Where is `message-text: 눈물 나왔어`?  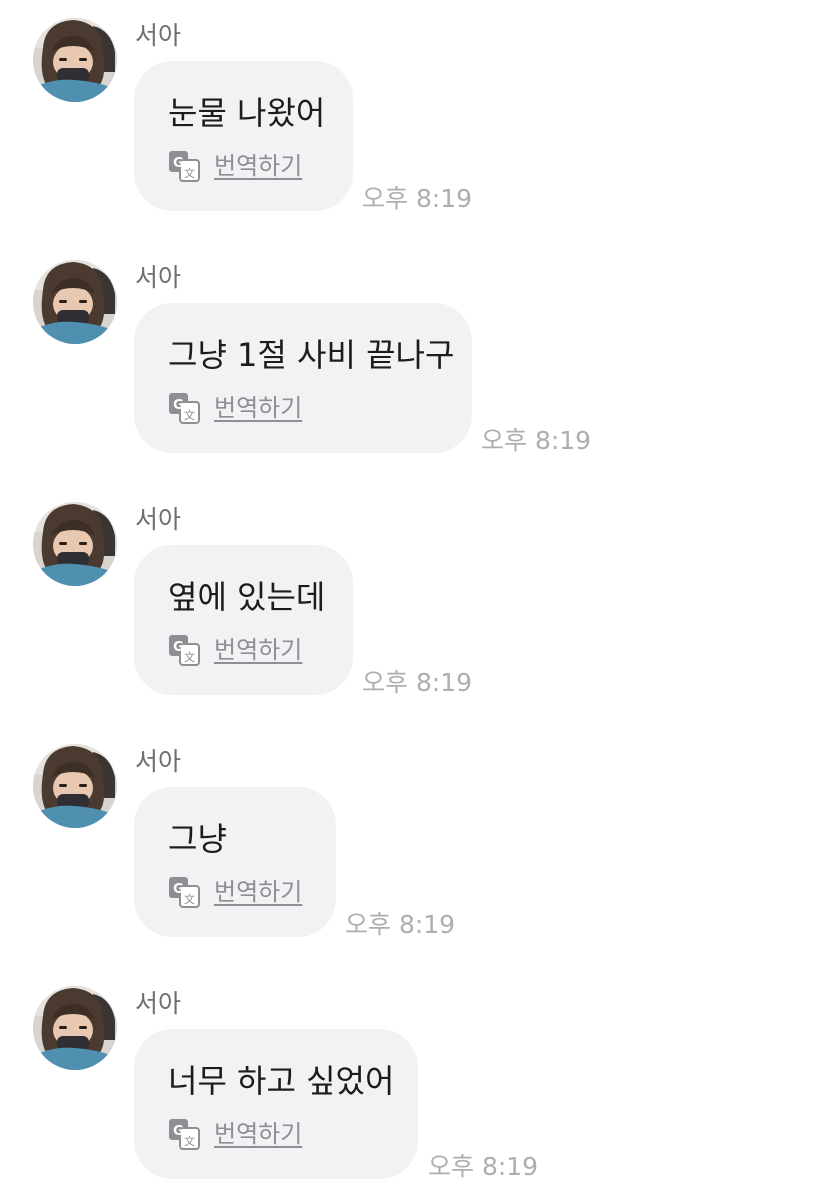 message-text: 눈물 나왔어 is located at coordinates (247, 113).